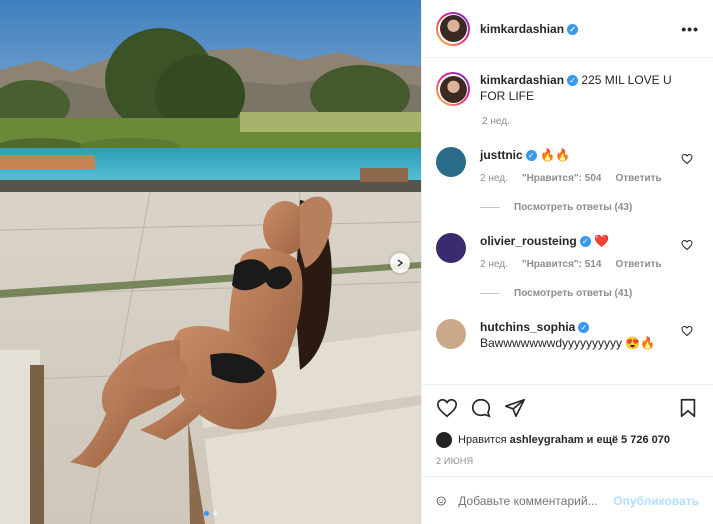 Image resolution: width=713 pixels, height=524 pixels. Describe the element at coordinates (441, 501) in the screenshot. I see `emoji-picker-icon` at that location.